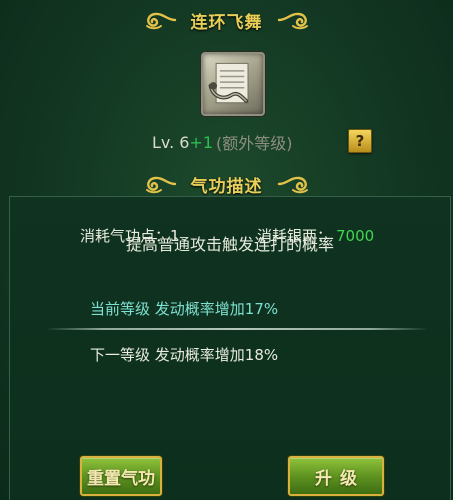 This screenshot has height=500, width=453. I want to click on description-title: 气功描述, so click(226, 186).